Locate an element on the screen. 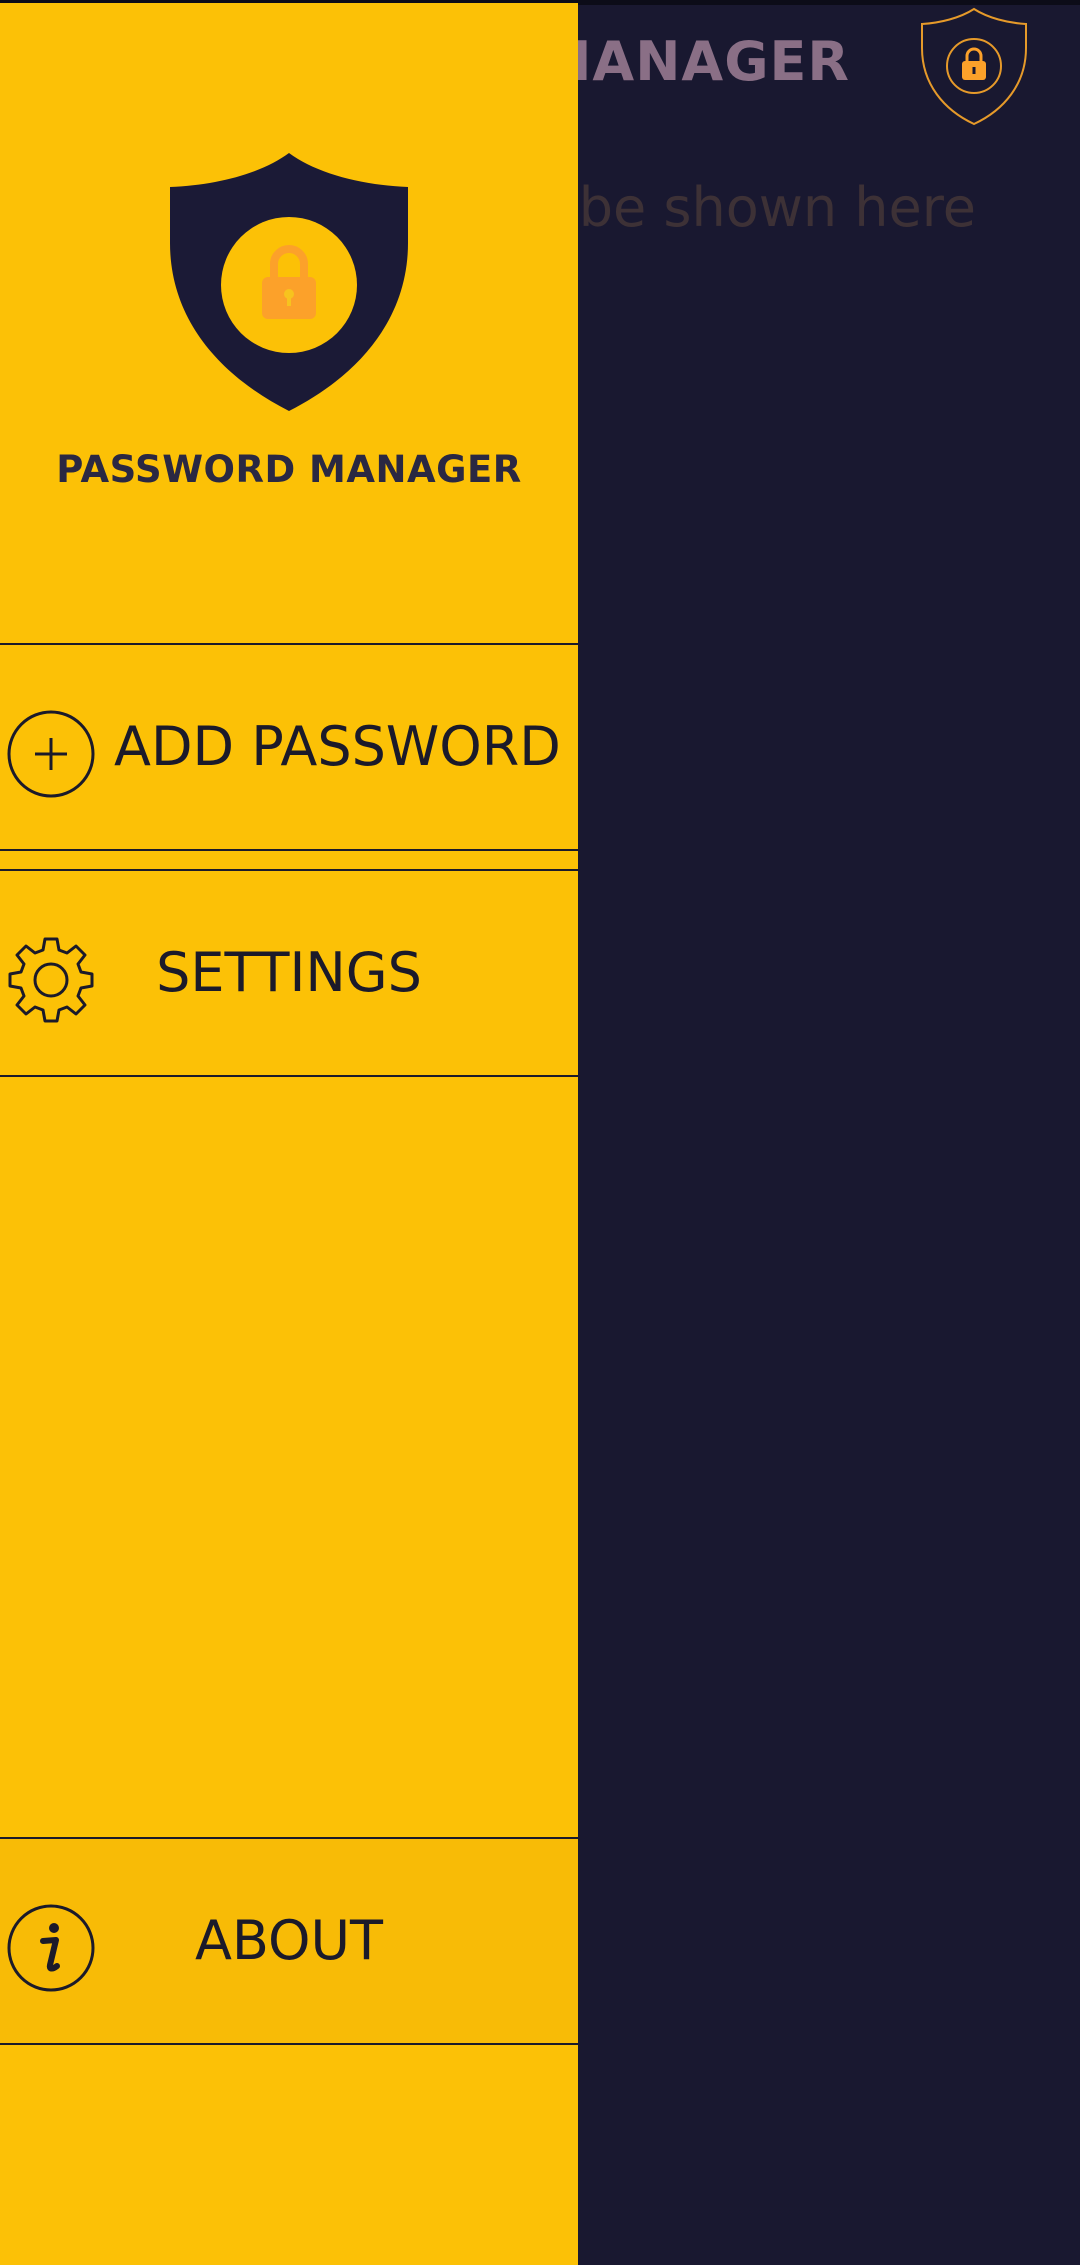 The height and width of the screenshot is (2265, 1080). menu-item-label: ABOUT is located at coordinates (289, 1940).